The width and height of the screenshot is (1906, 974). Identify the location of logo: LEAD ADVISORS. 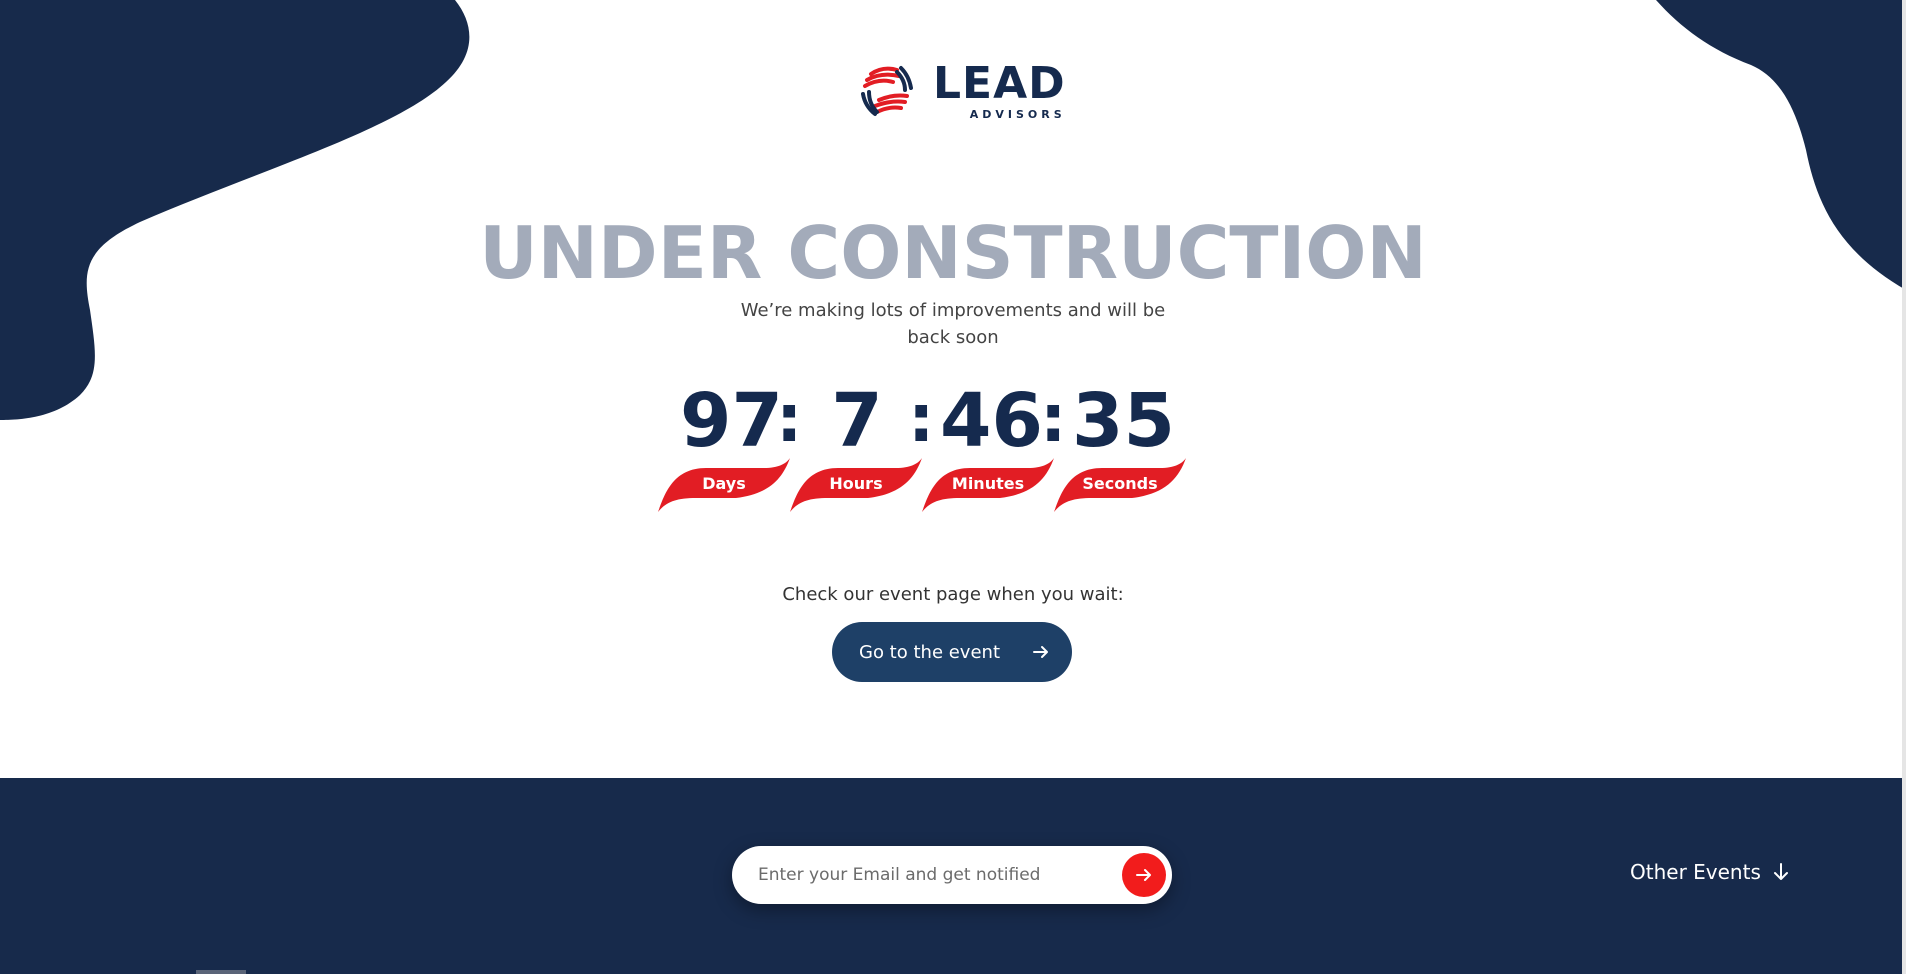
(959, 91).